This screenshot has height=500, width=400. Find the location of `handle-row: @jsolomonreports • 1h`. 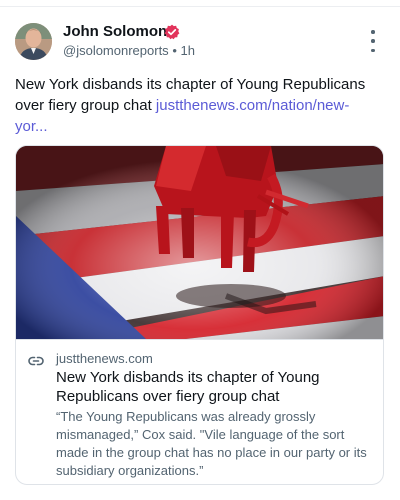

handle-row: @jsolomonreports • 1h is located at coordinates (129, 51).